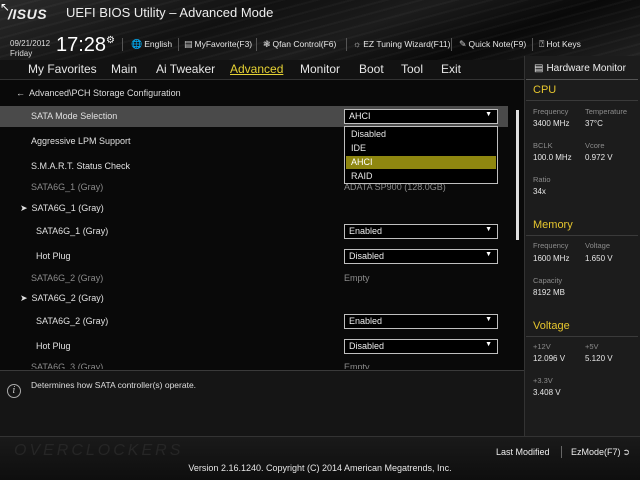 The height and width of the screenshot is (480, 640). I want to click on asus-logo: /ISUS, so click(28, 14).